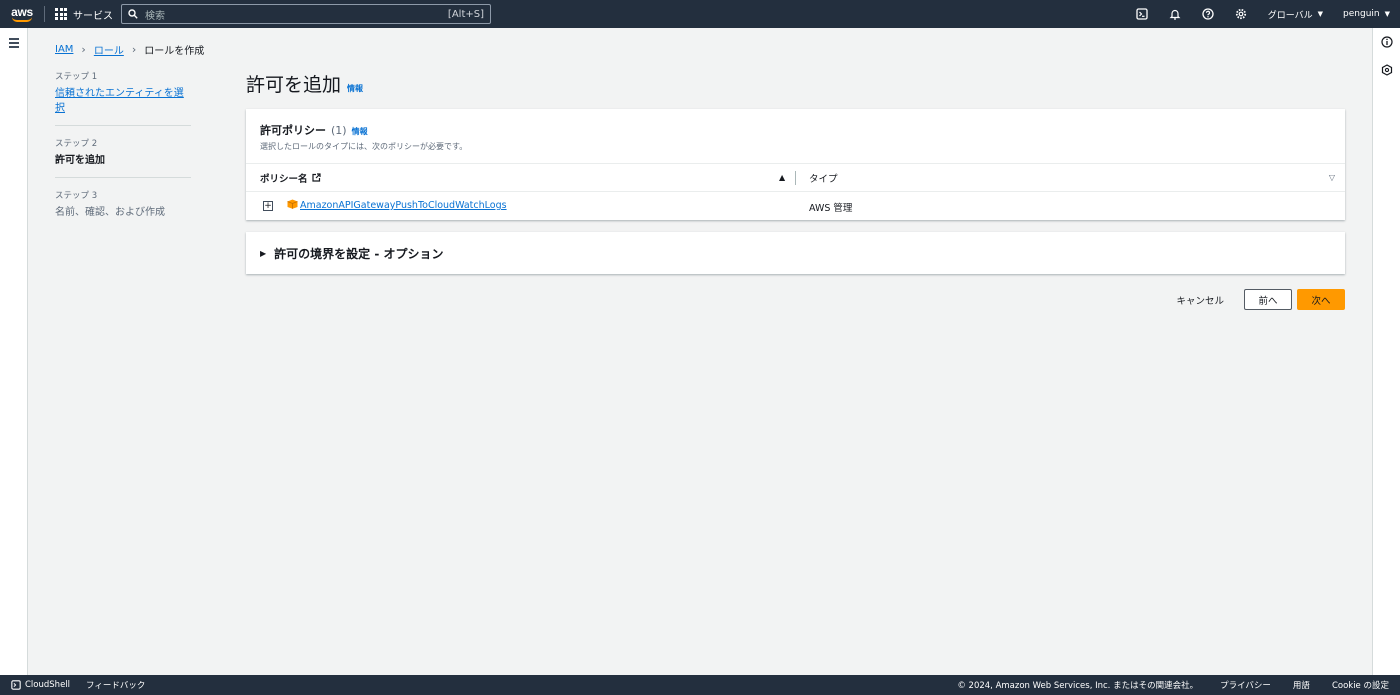 The image size is (1400, 695). What do you see at coordinates (268, 206) in the screenshot?
I see `expand-row-icon: +` at bounding box center [268, 206].